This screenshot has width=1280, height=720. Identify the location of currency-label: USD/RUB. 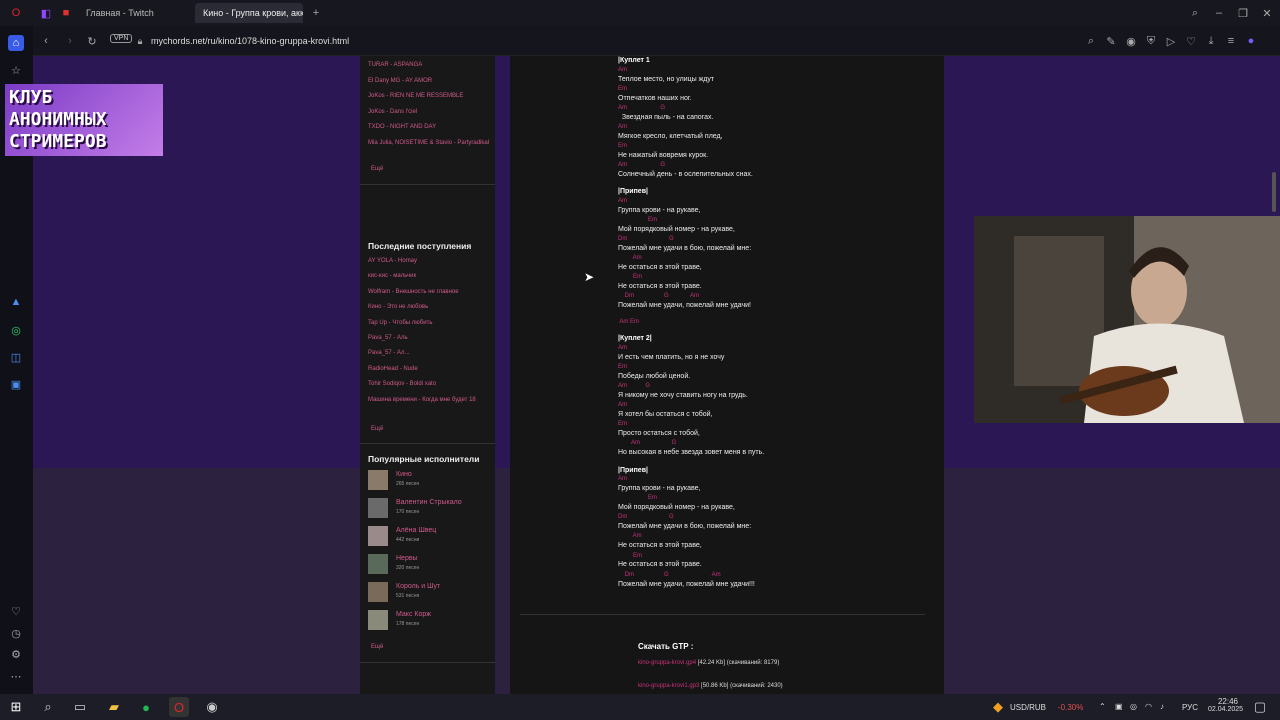
(1028, 707).